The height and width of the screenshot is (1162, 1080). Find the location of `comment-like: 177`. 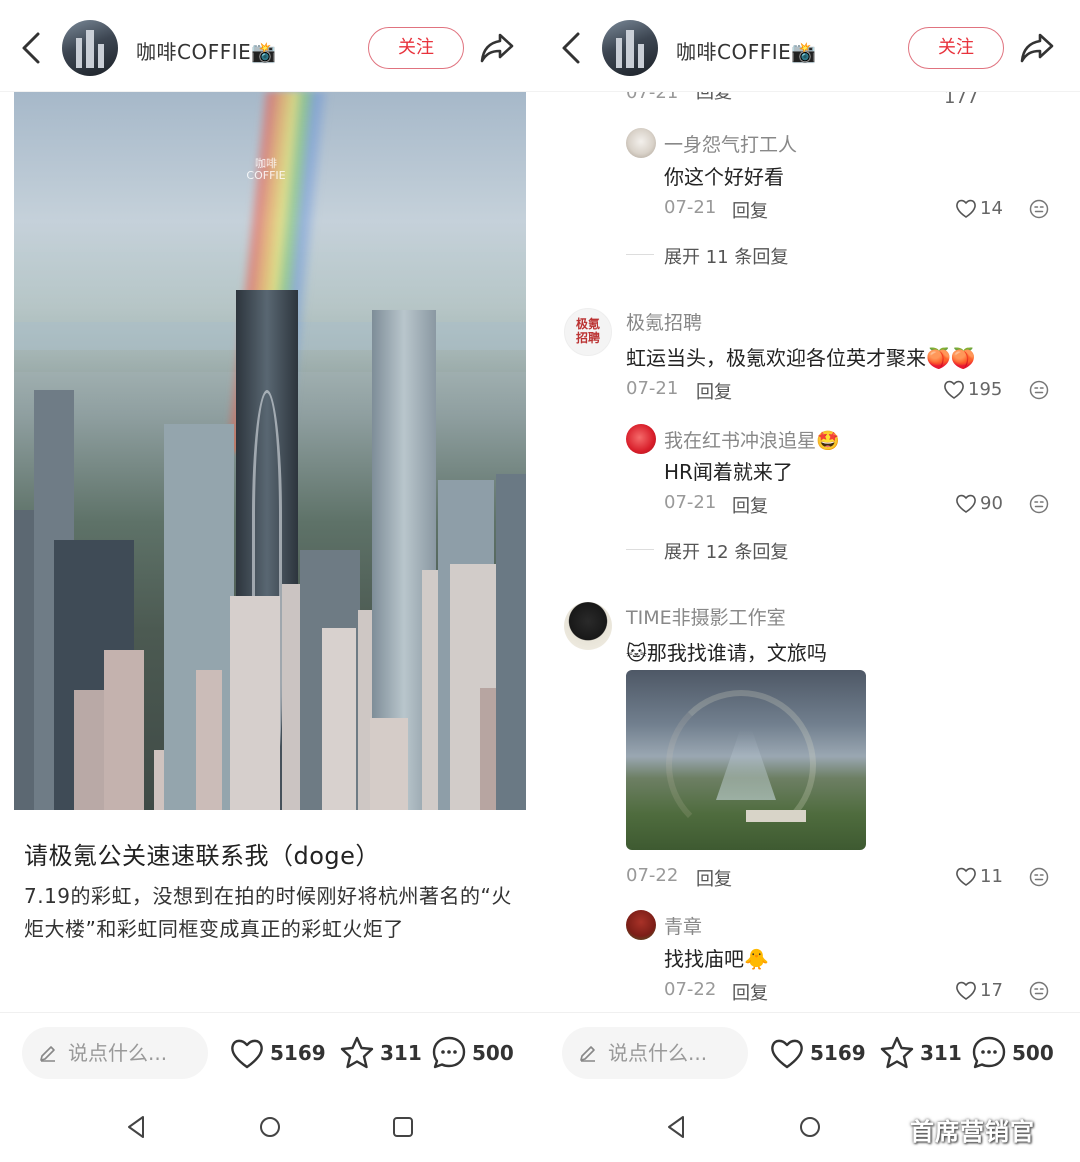

comment-like: 177 is located at coordinates (961, 98).